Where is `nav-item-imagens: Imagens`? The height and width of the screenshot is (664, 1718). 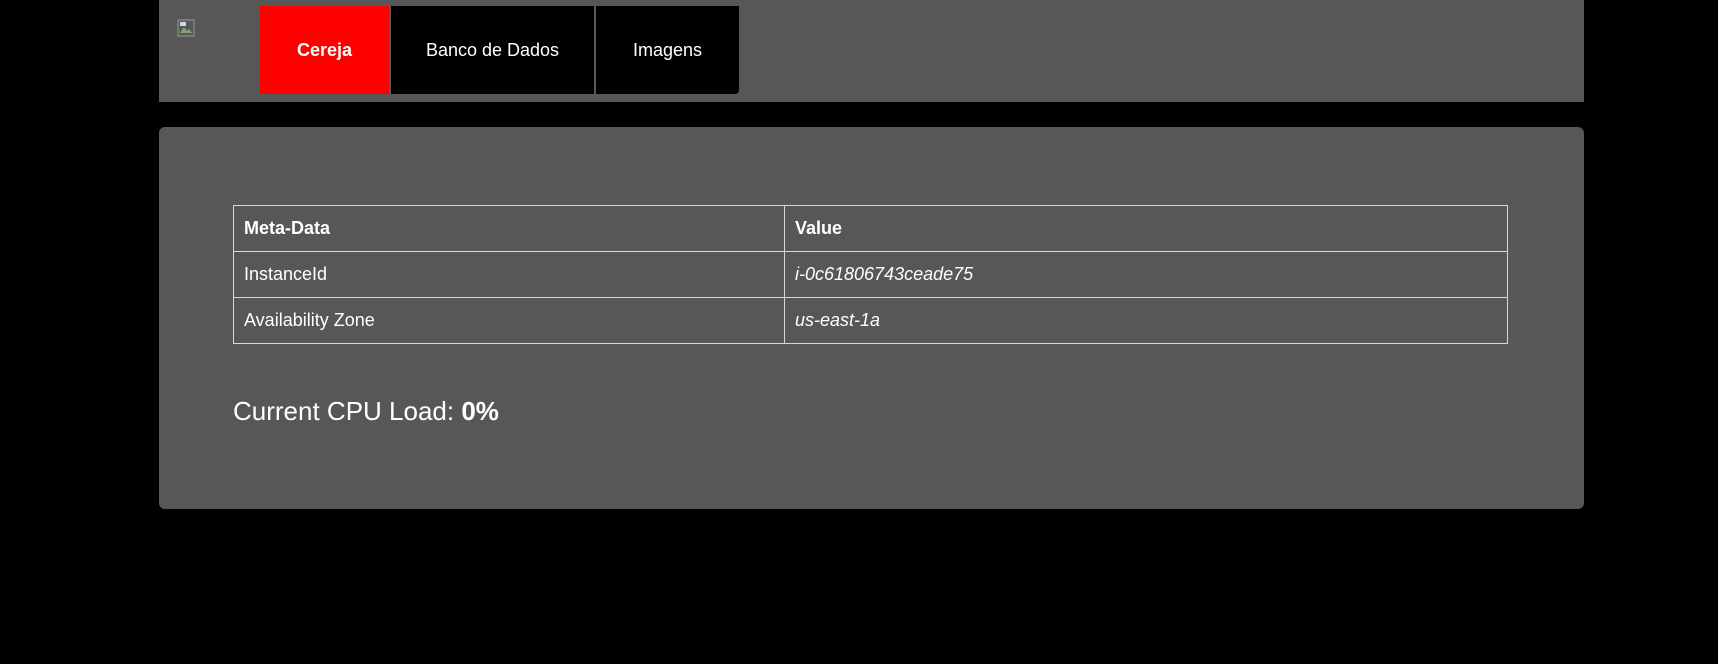 nav-item-imagens: Imagens is located at coordinates (667, 50).